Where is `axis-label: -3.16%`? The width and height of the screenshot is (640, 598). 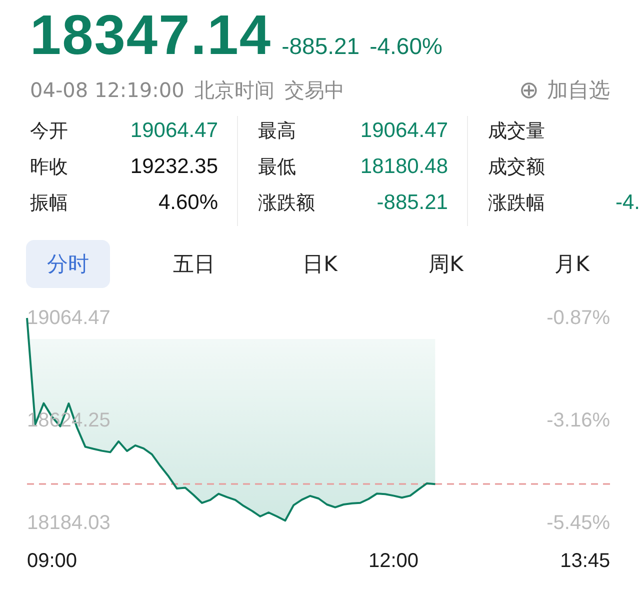
axis-label: -3.16% is located at coordinates (578, 421).